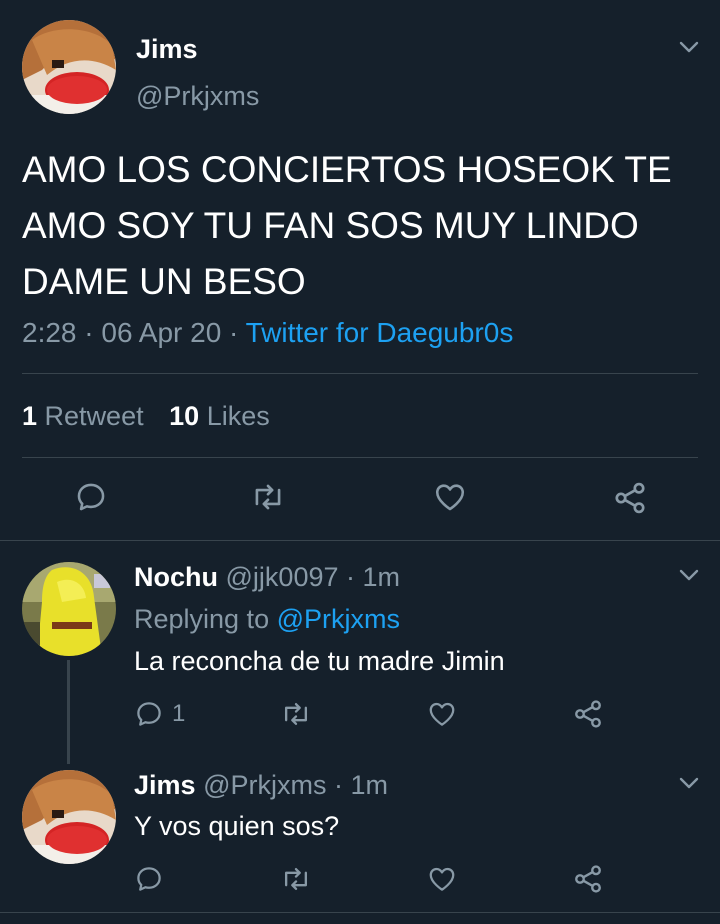 Image resolution: width=720 pixels, height=924 pixels. Describe the element at coordinates (202, 619) in the screenshot. I see `replying-to-label: Replying to` at that location.